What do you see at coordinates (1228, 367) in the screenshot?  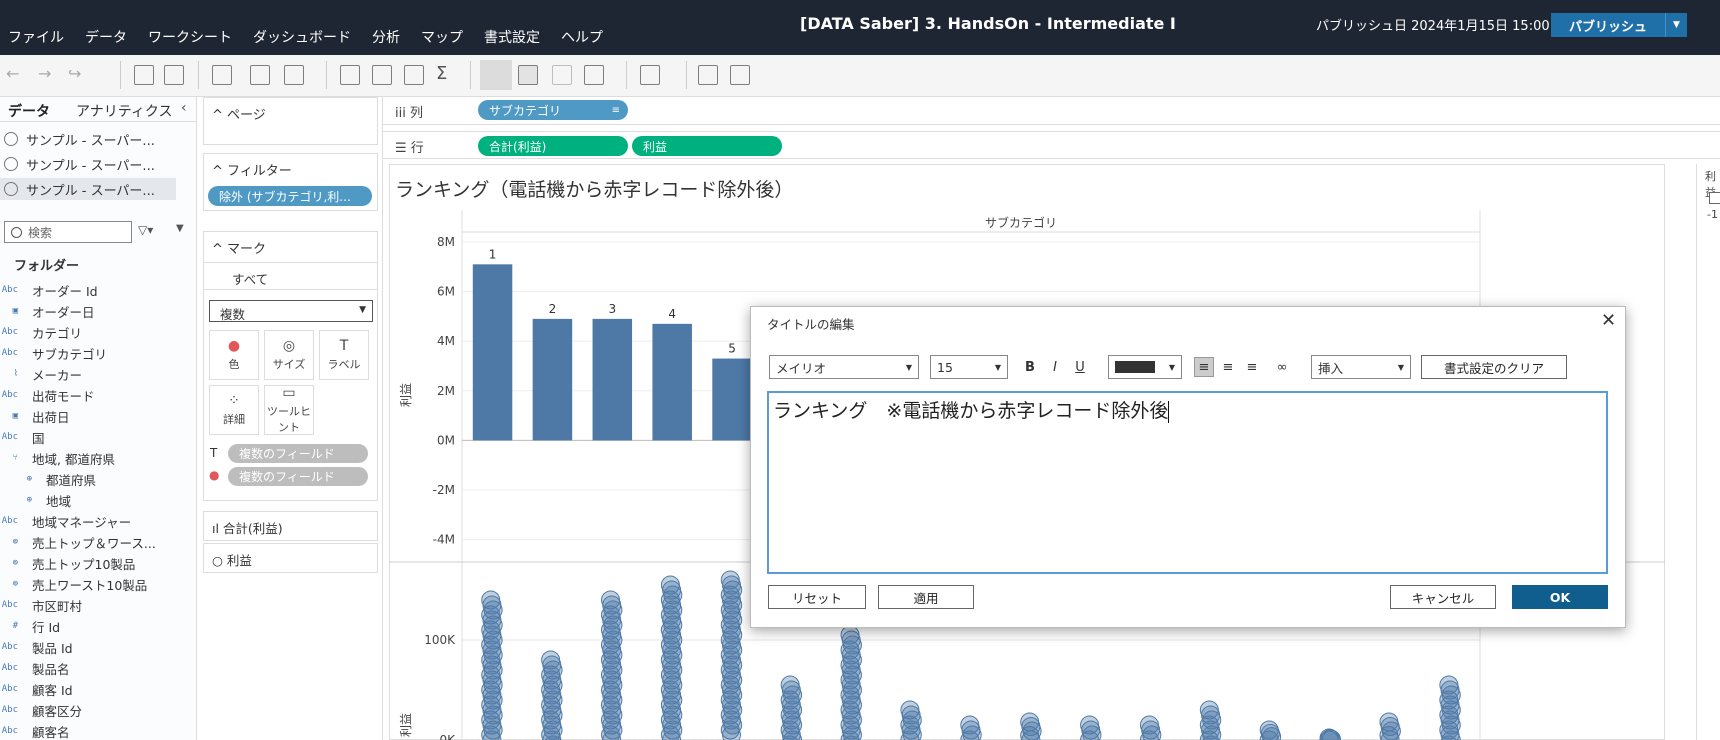 I see `align-center-icon: ≡` at bounding box center [1228, 367].